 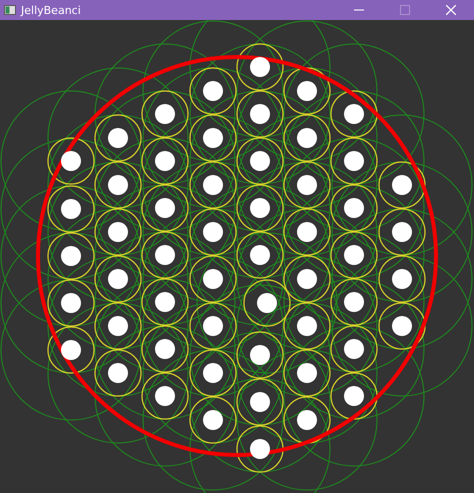 What do you see at coordinates (451, 10) in the screenshot?
I see `close-icon` at bounding box center [451, 10].